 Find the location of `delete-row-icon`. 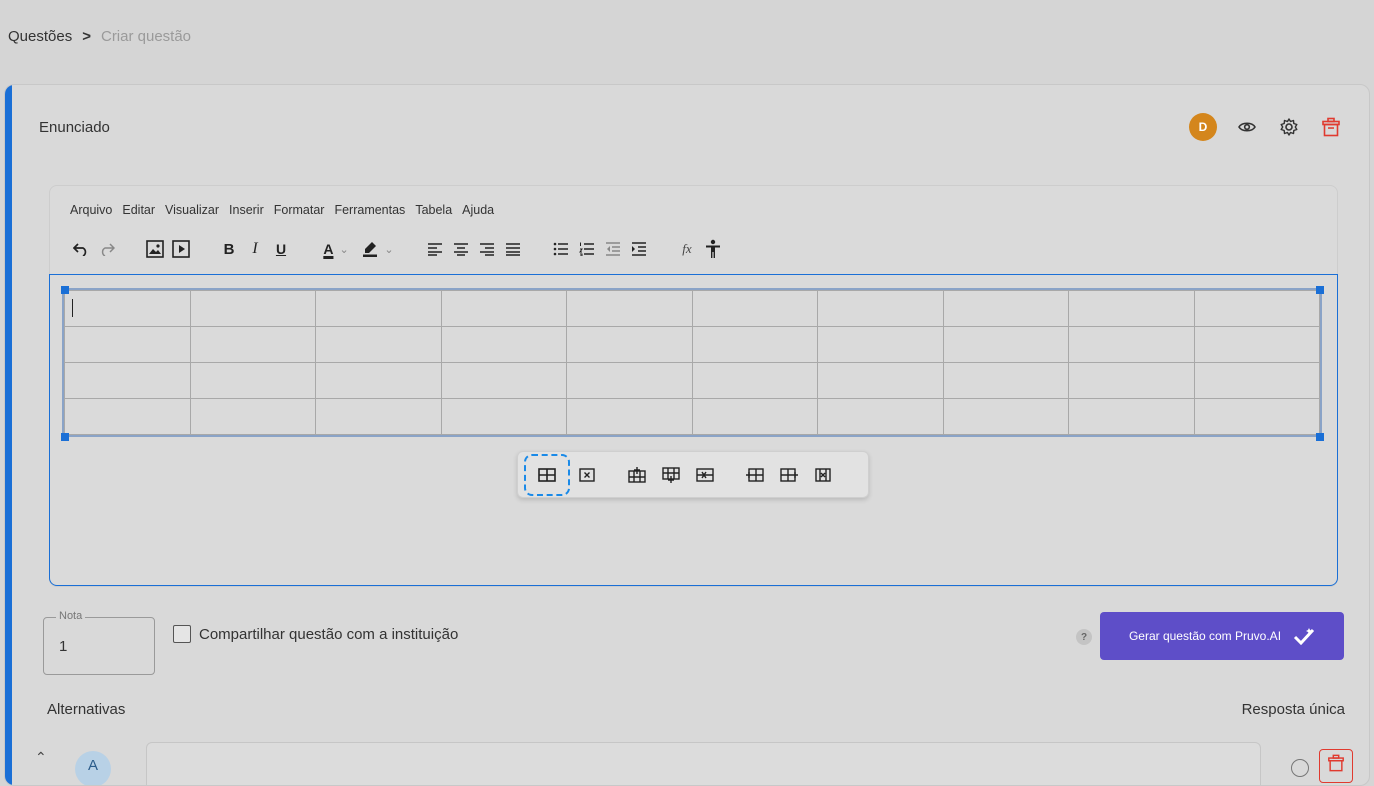

delete-row-icon is located at coordinates (705, 475).